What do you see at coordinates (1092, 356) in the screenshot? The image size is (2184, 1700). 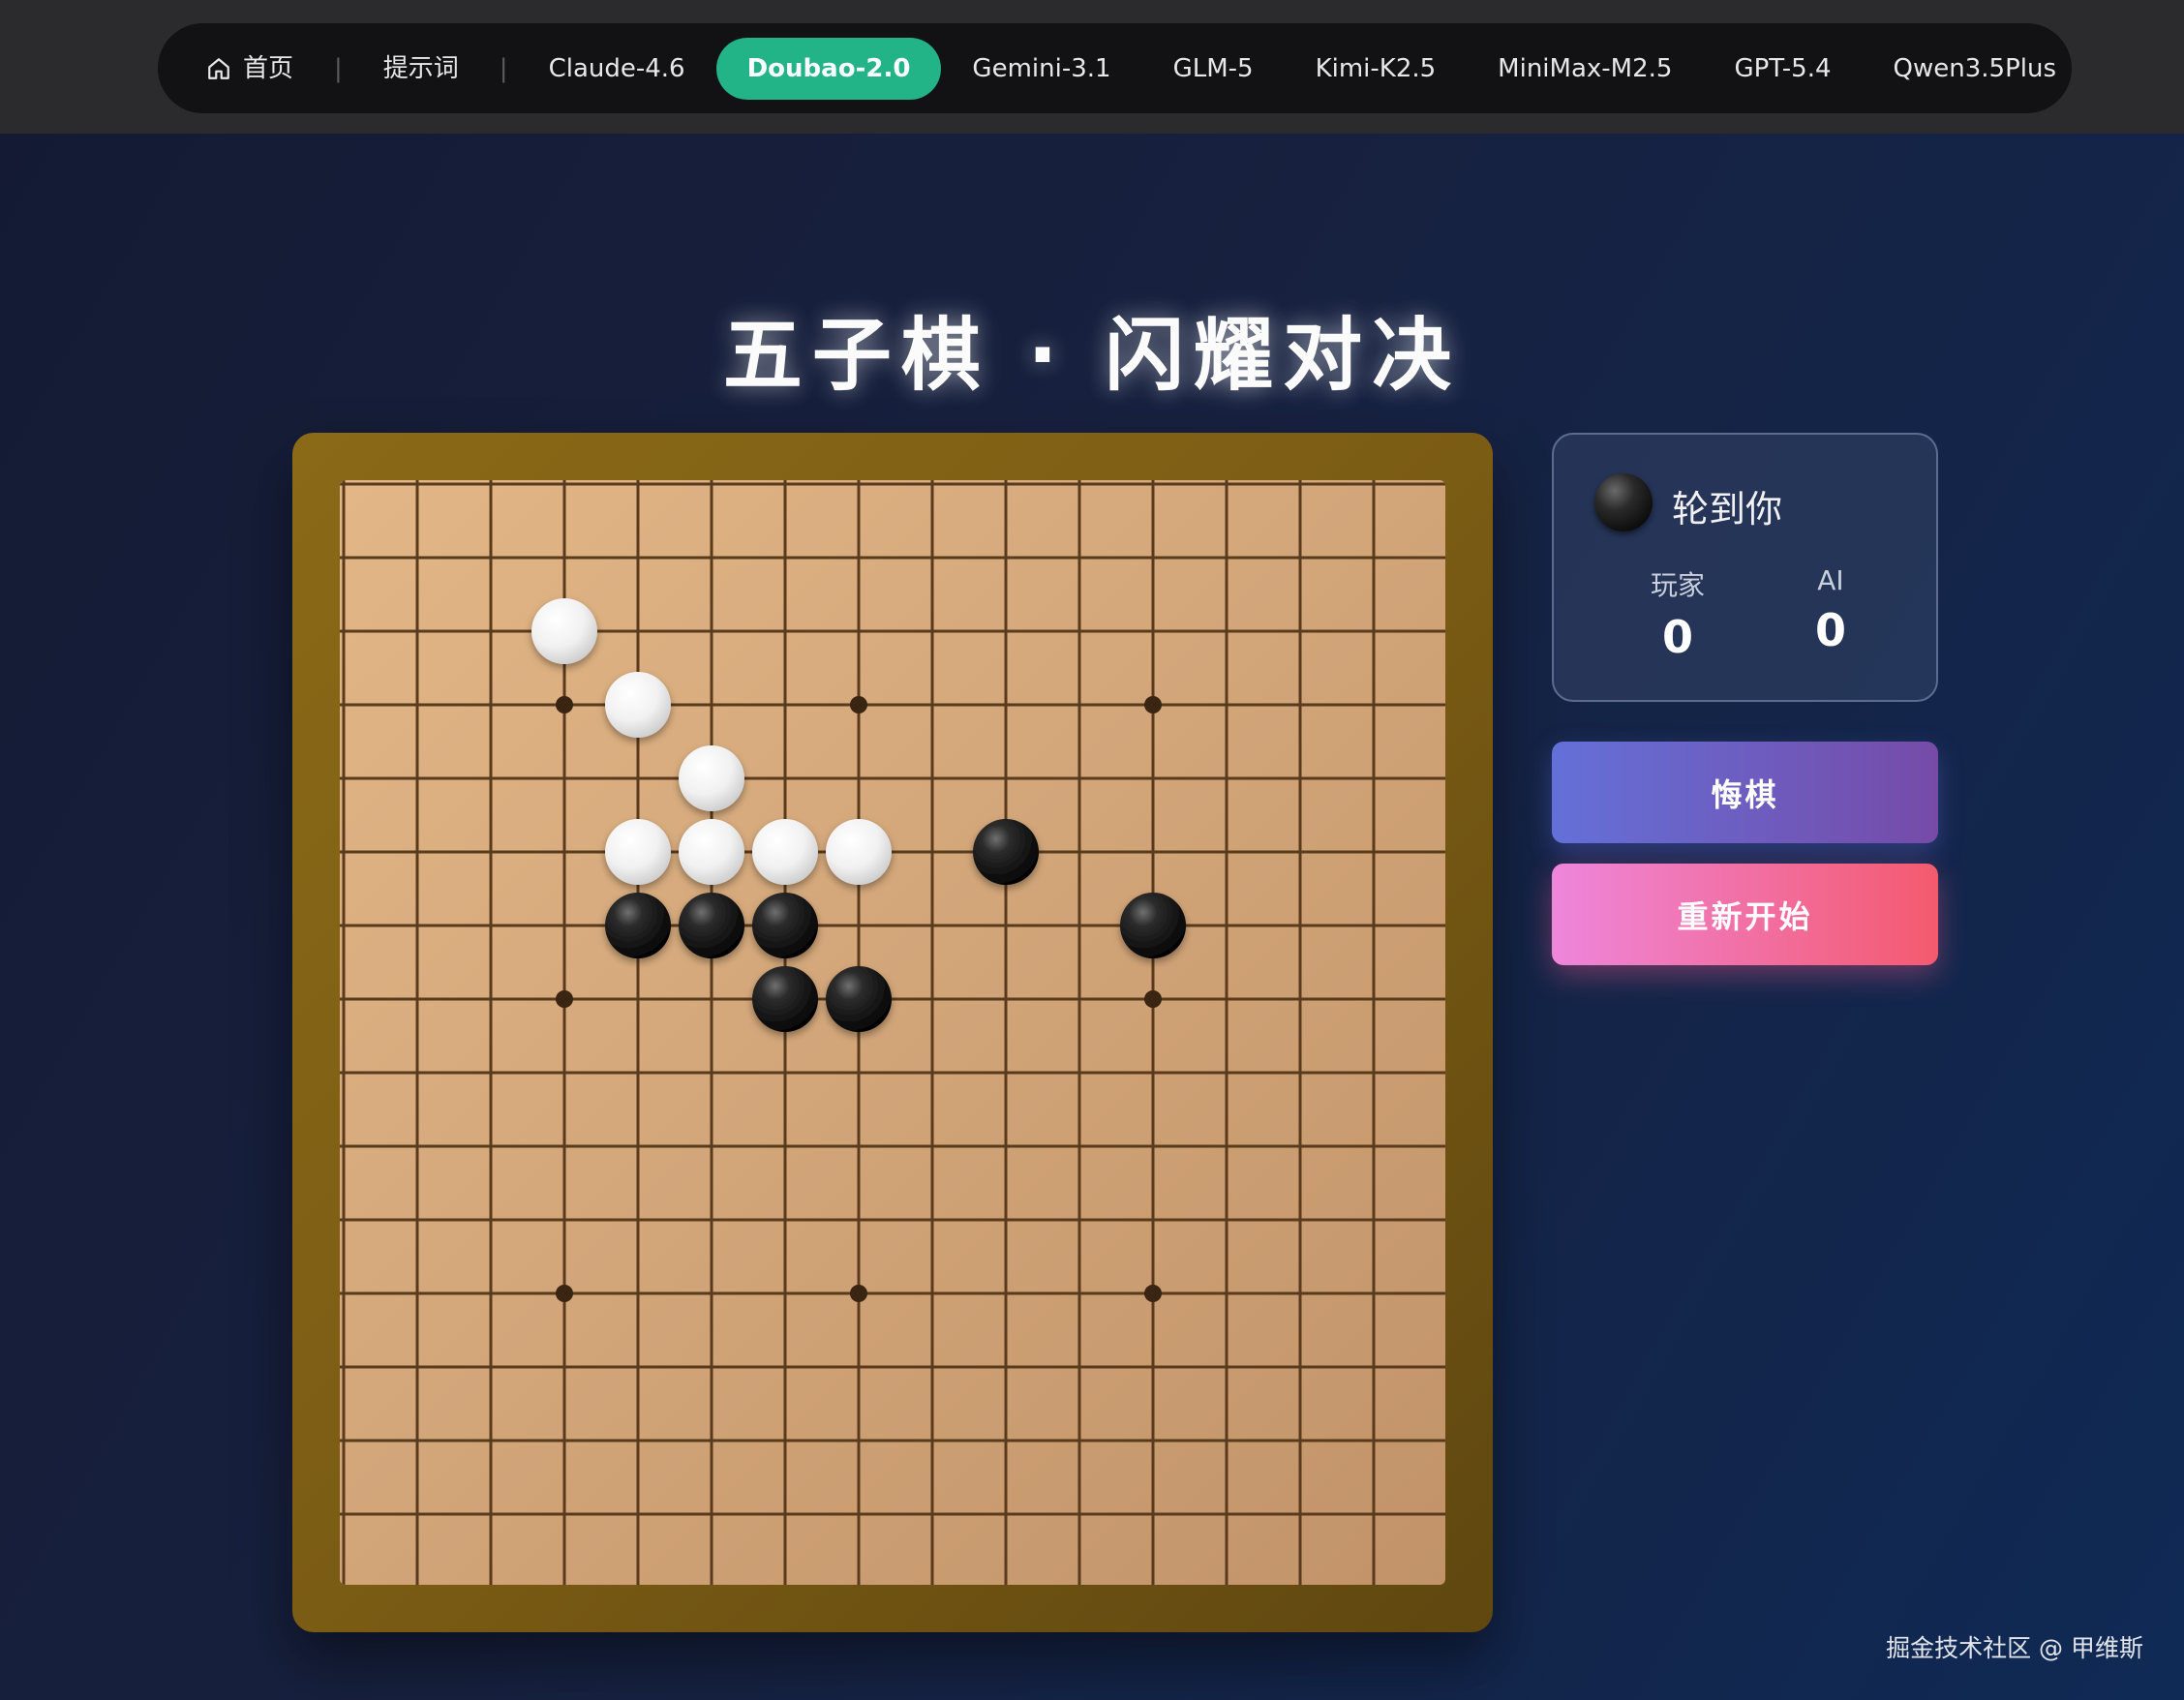 I see `page-title: 五子棋 · 闪耀对决` at bounding box center [1092, 356].